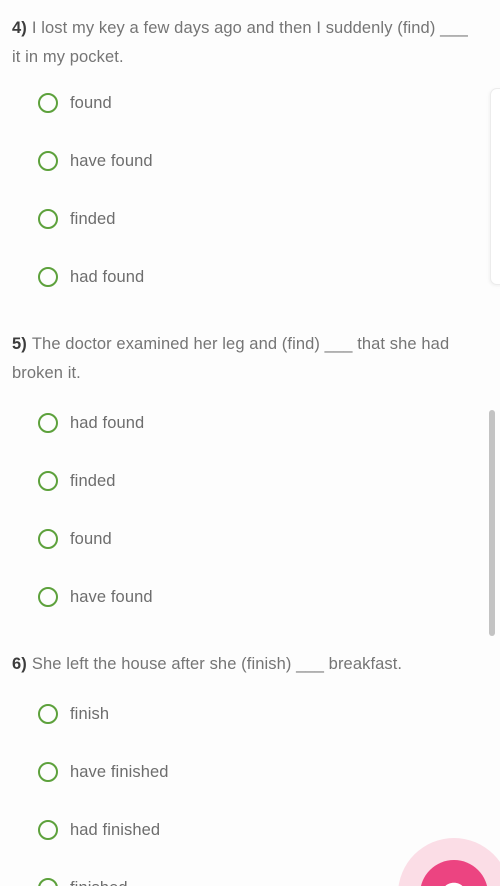 This screenshot has width=500, height=886. Describe the element at coordinates (19, 28) in the screenshot. I see `question-number: 4)` at that location.